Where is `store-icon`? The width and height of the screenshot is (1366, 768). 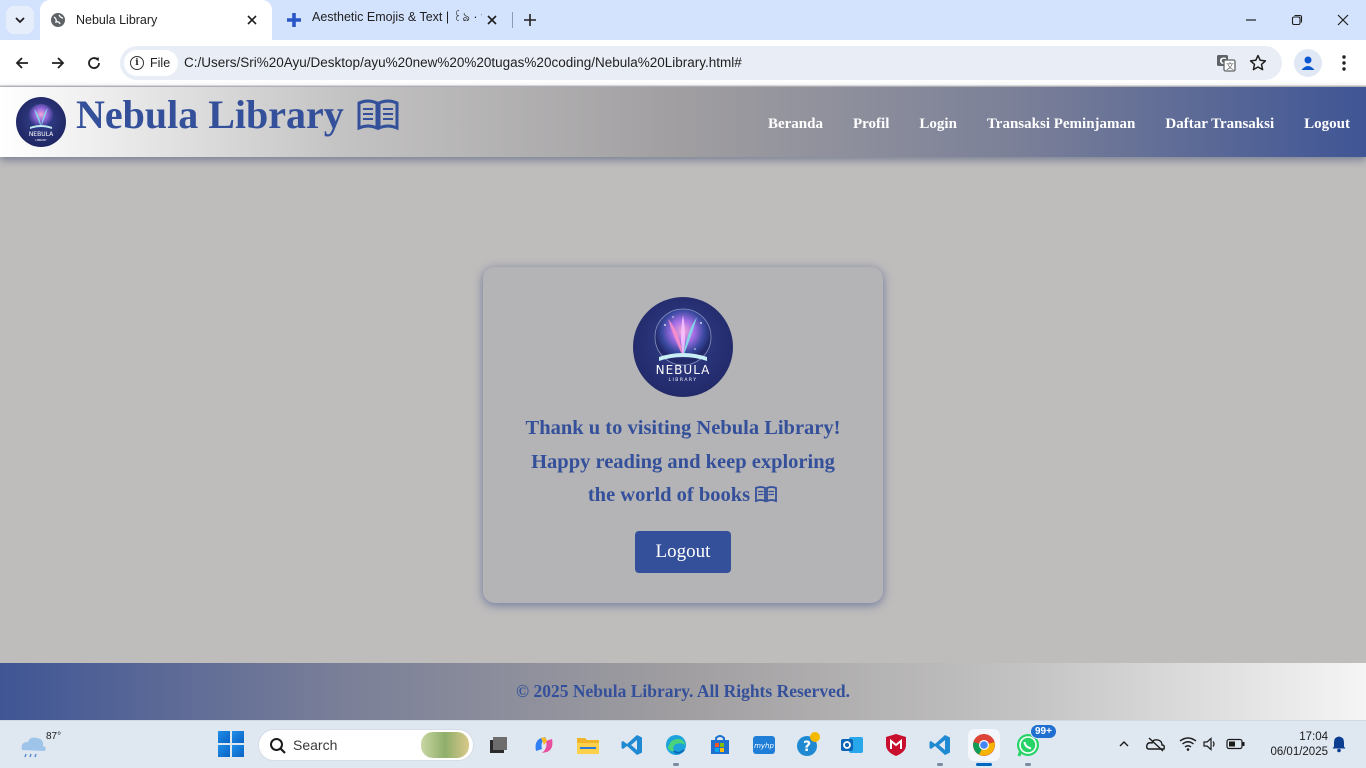
store-icon is located at coordinates (720, 744).